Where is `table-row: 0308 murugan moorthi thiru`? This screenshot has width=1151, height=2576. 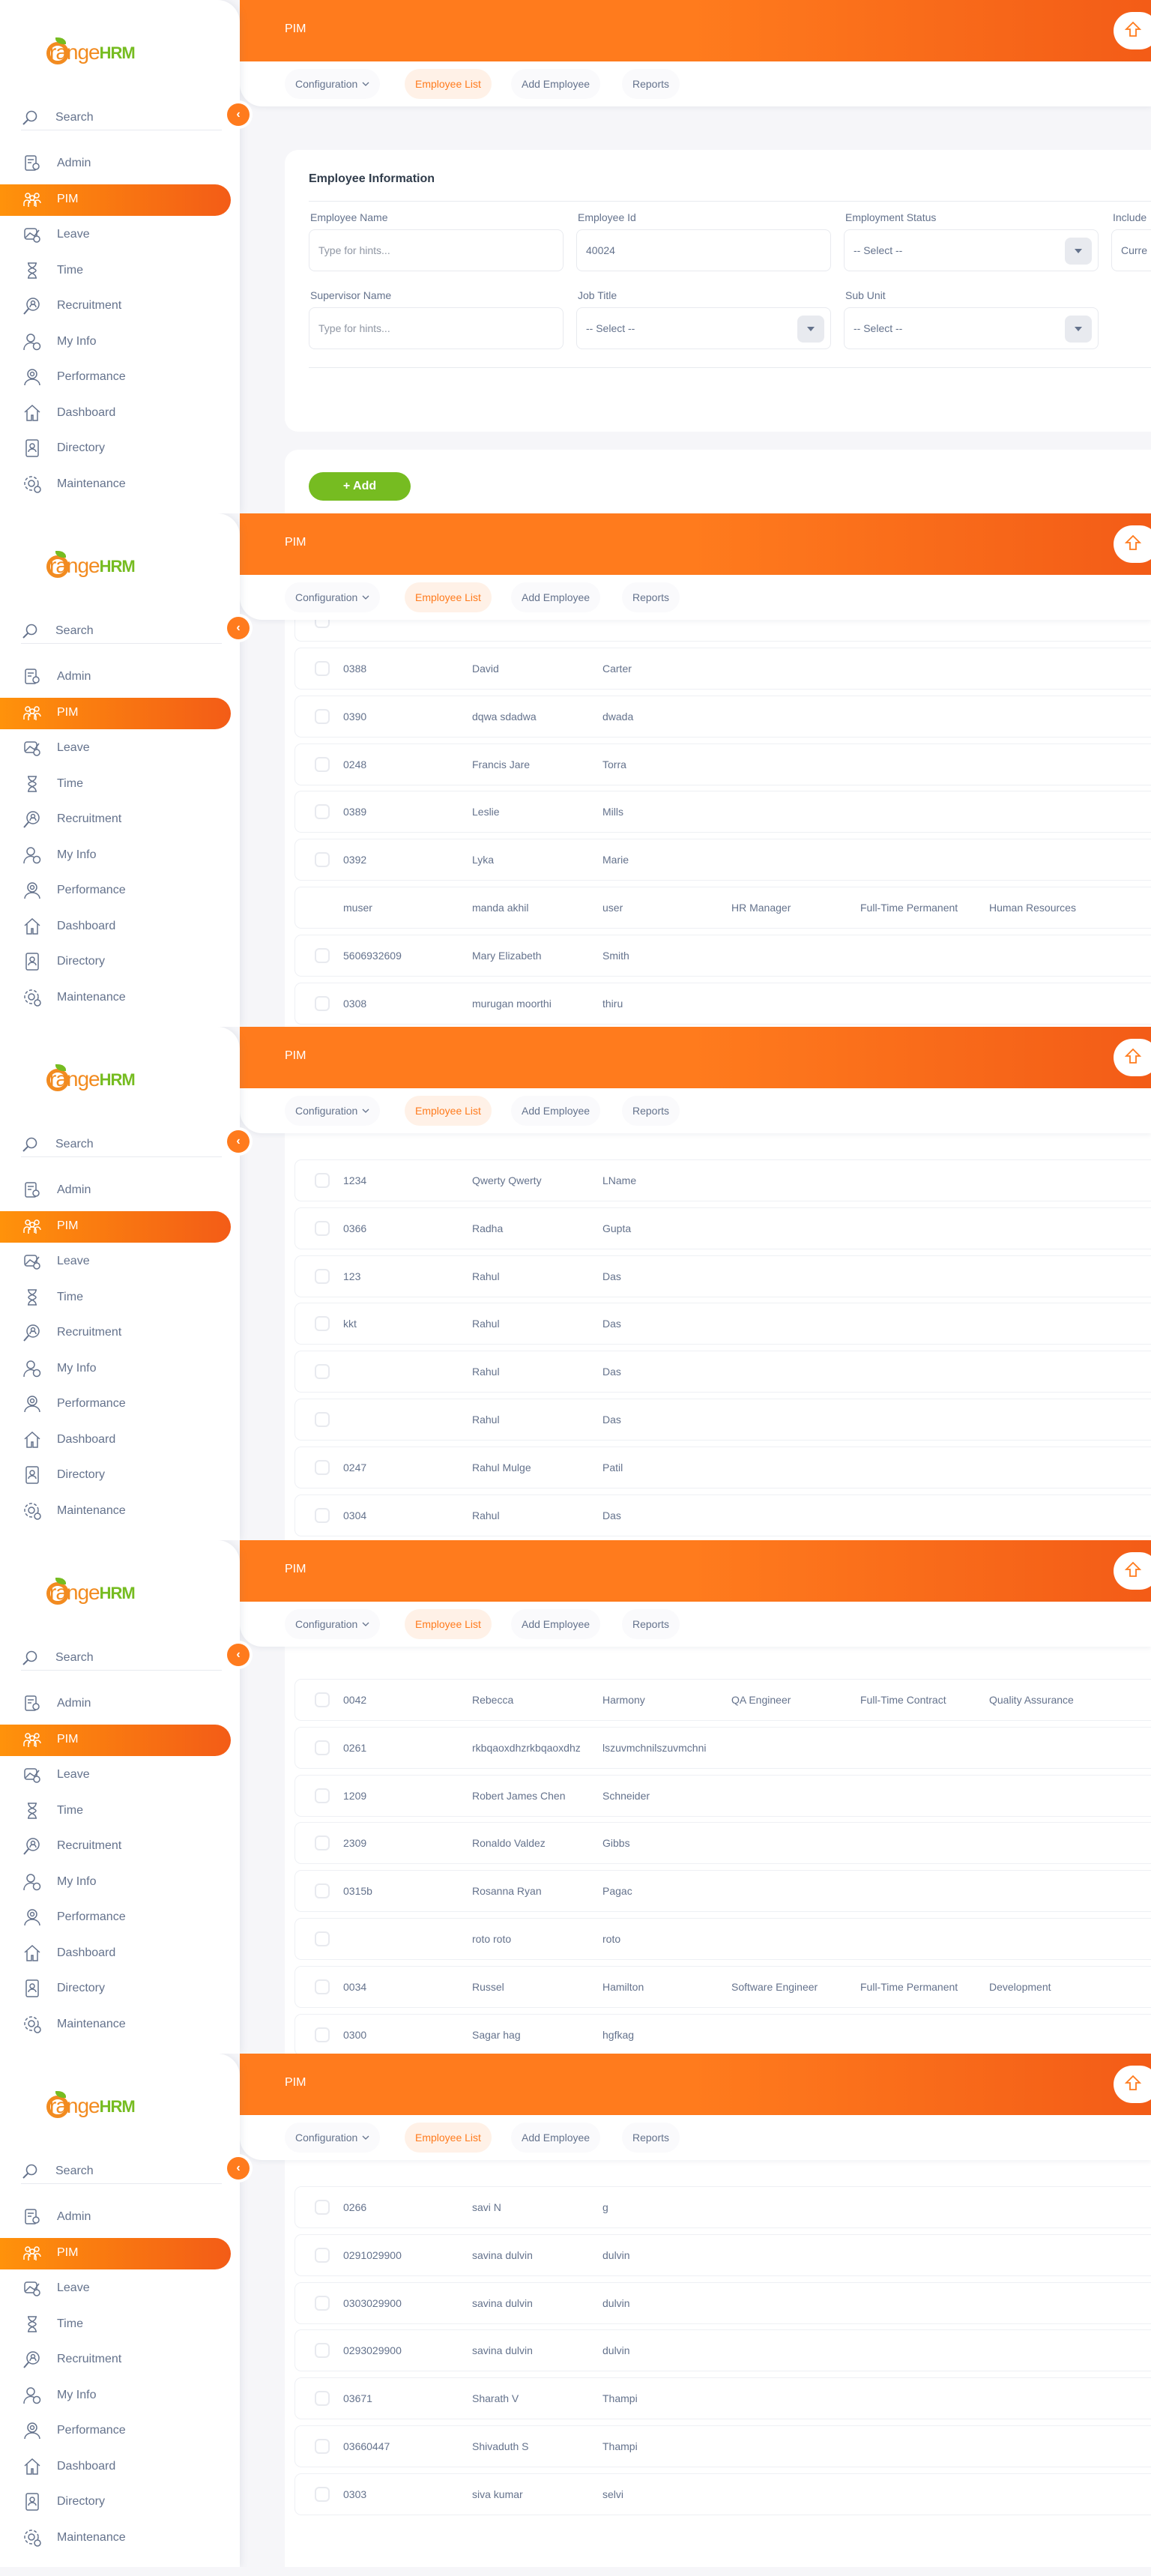
table-row: 0308 murugan moorthi thiru is located at coordinates (723, 1004).